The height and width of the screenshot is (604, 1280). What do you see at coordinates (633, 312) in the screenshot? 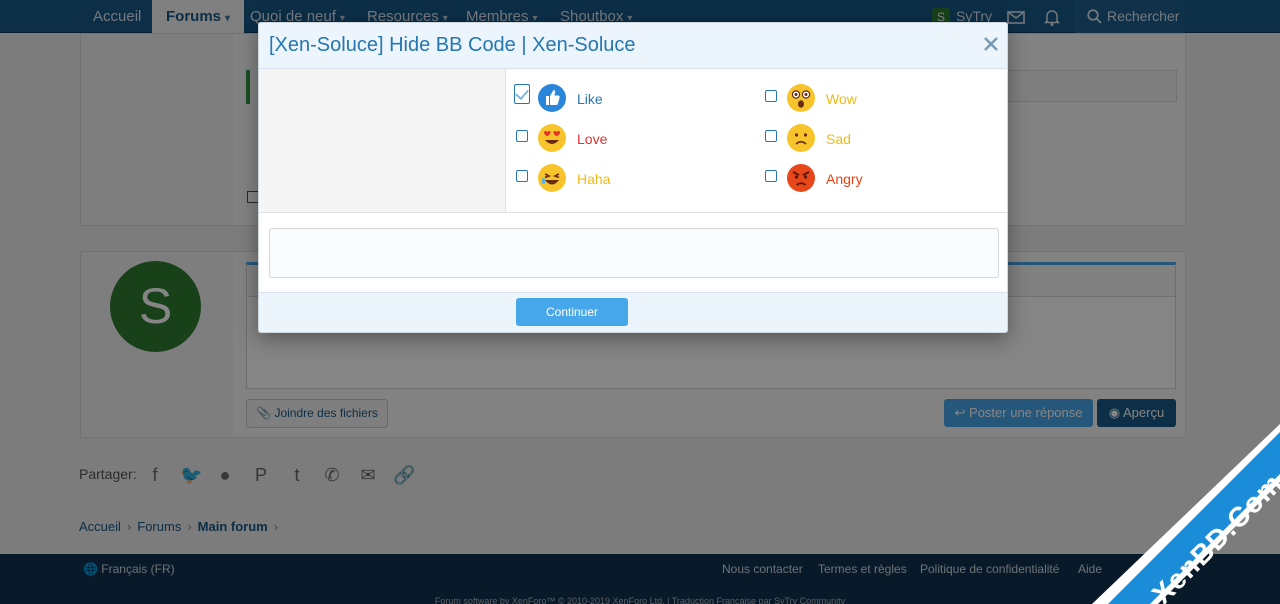
I see `modal-footer: Continuer` at bounding box center [633, 312].